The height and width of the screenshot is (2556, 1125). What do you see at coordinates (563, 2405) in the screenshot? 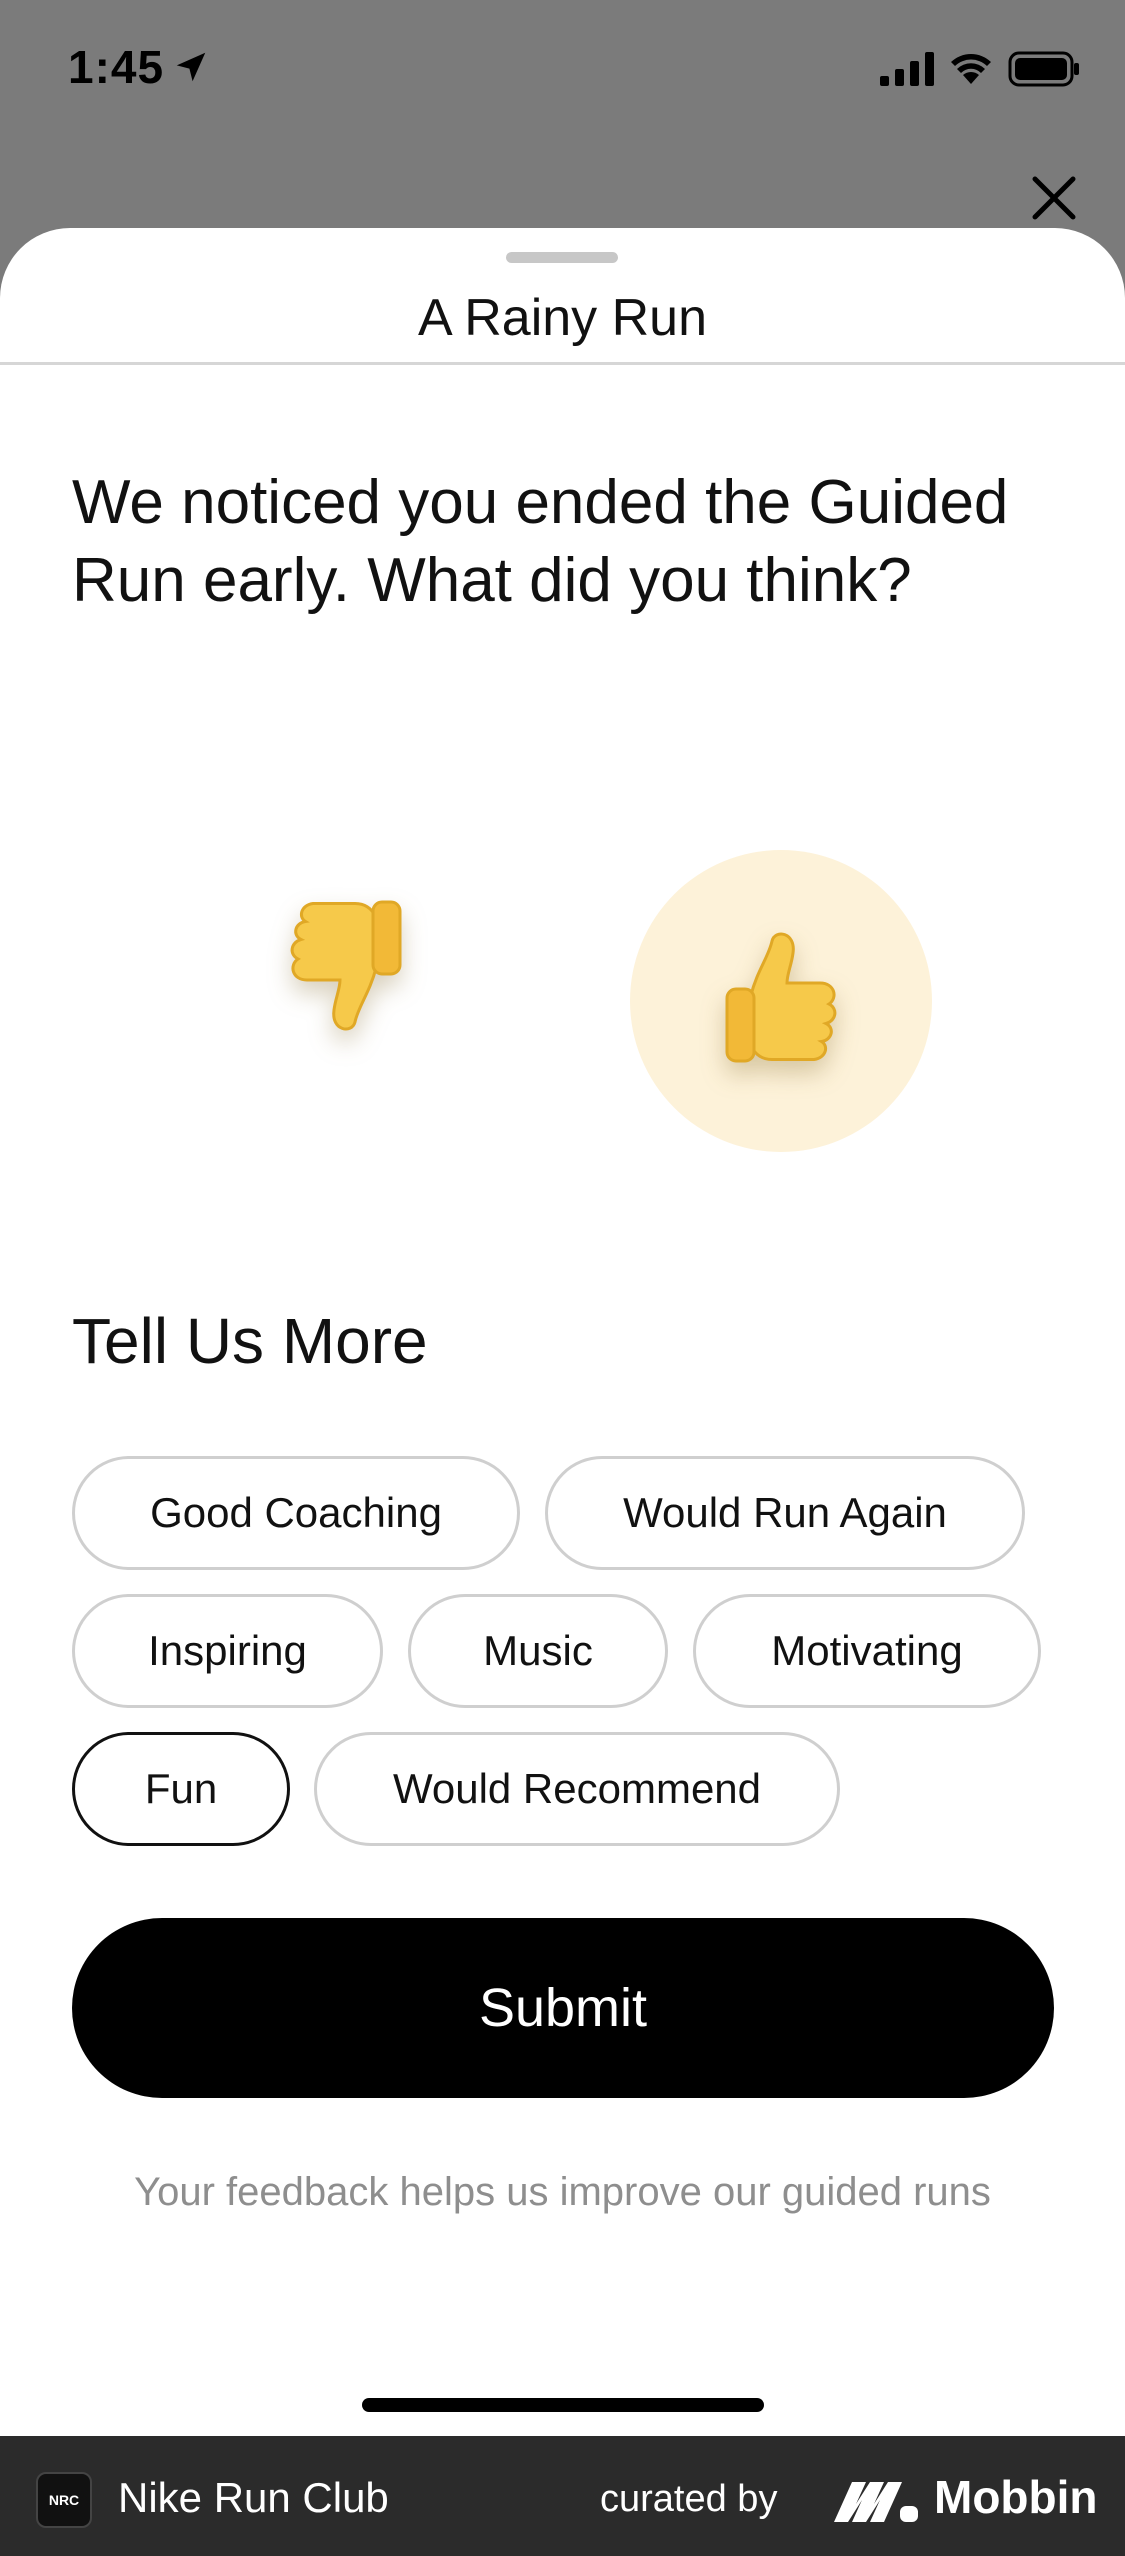
I see `home-indicator` at bounding box center [563, 2405].